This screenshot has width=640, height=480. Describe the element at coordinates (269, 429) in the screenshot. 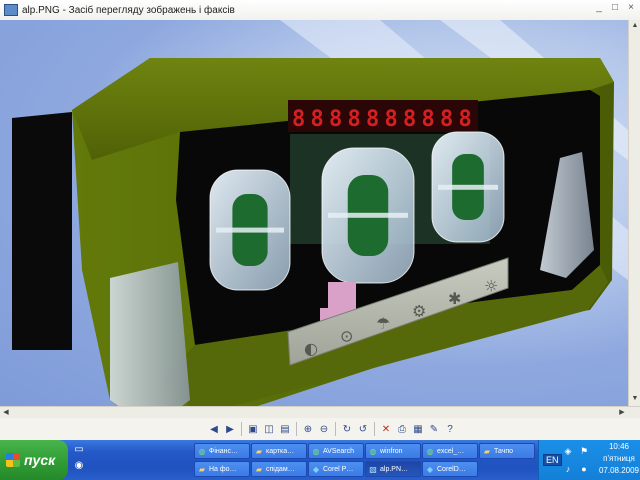

I see `actual-size-icon: ◫` at that location.